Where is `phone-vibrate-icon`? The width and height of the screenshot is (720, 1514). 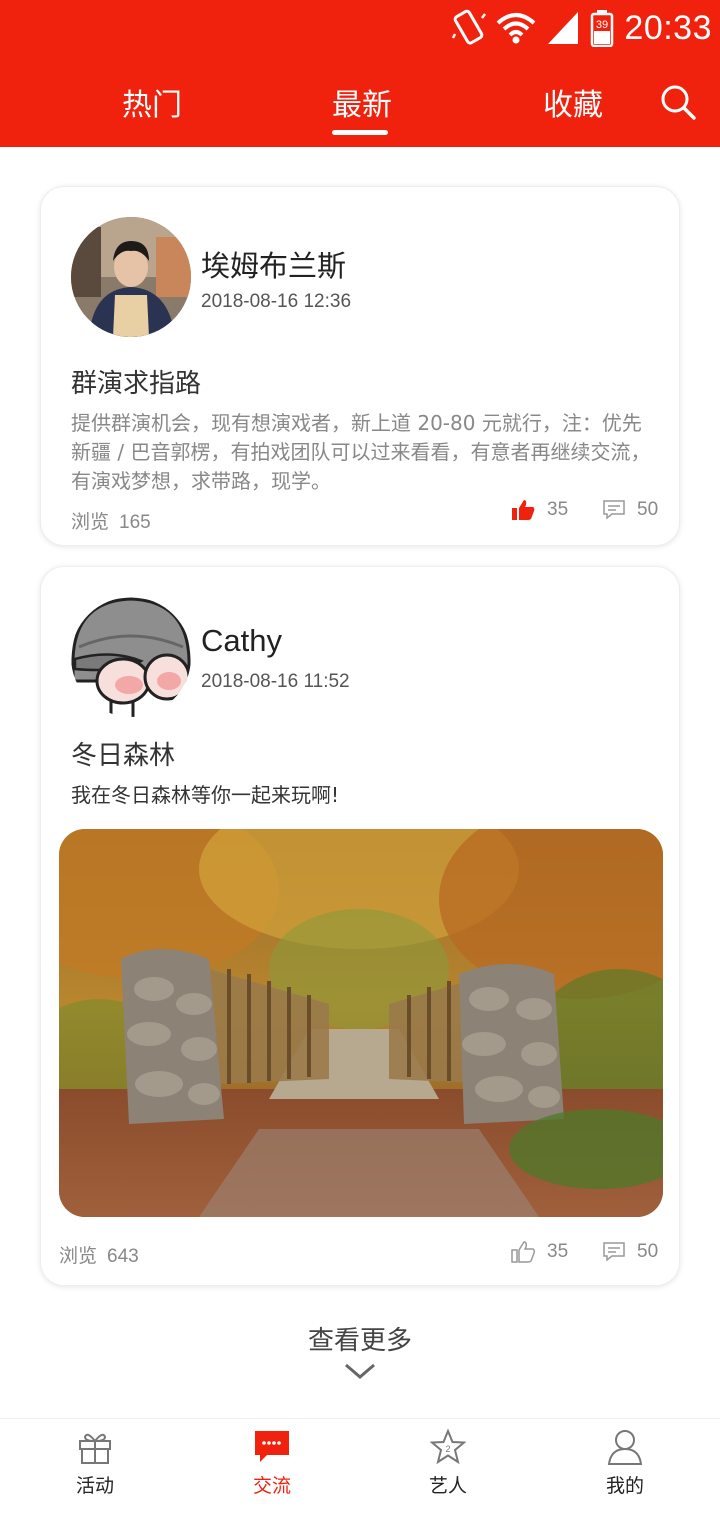 phone-vibrate-icon is located at coordinates (469, 27).